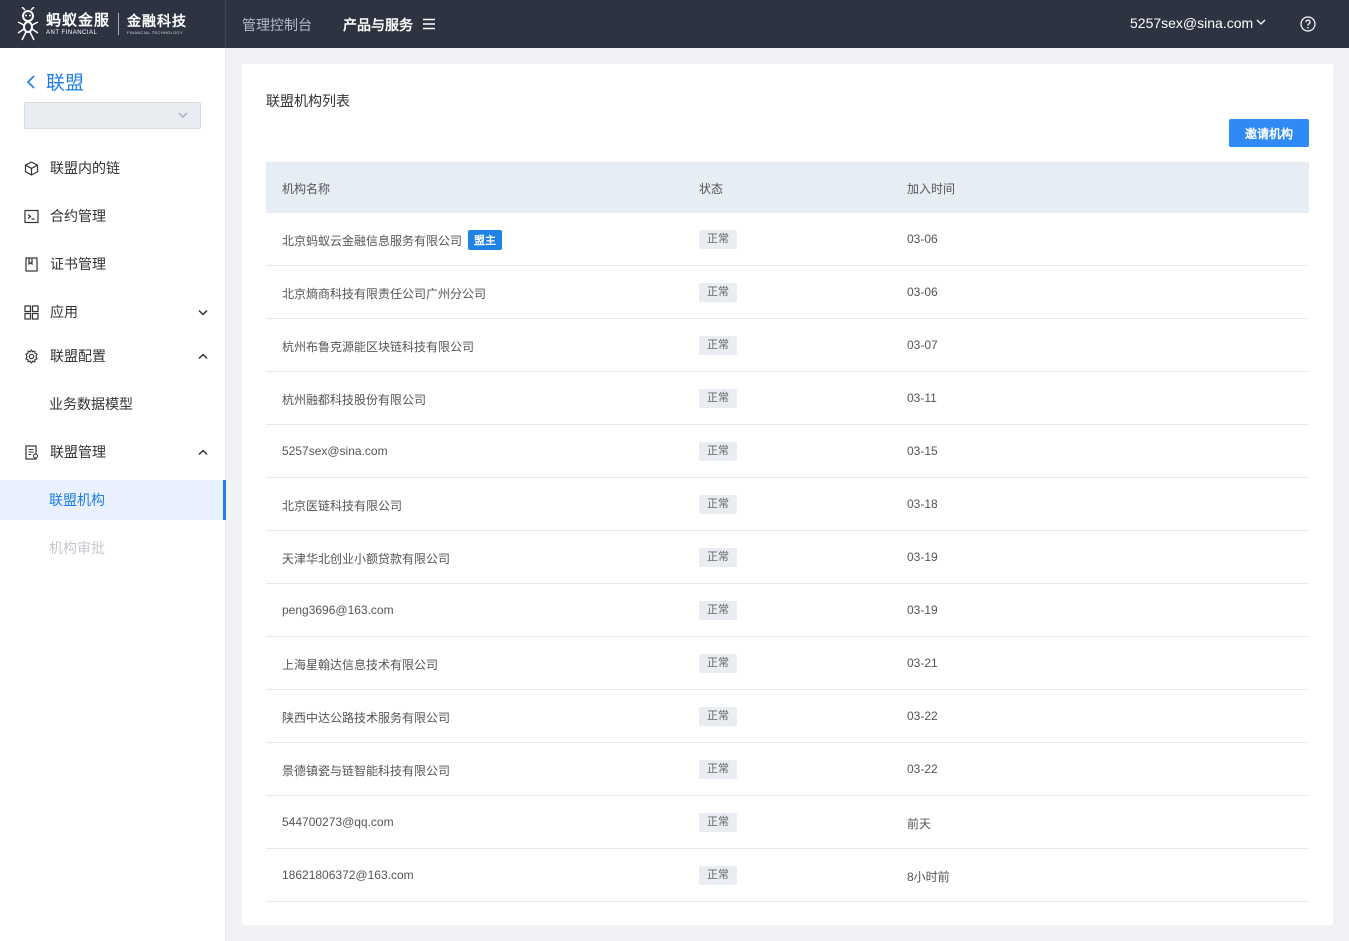  Describe the element at coordinates (787, 239) in the screenshot. I see `table-row: 北京蚂蚁云金融信息服务有限公司 盟主 正常 03-06` at that location.